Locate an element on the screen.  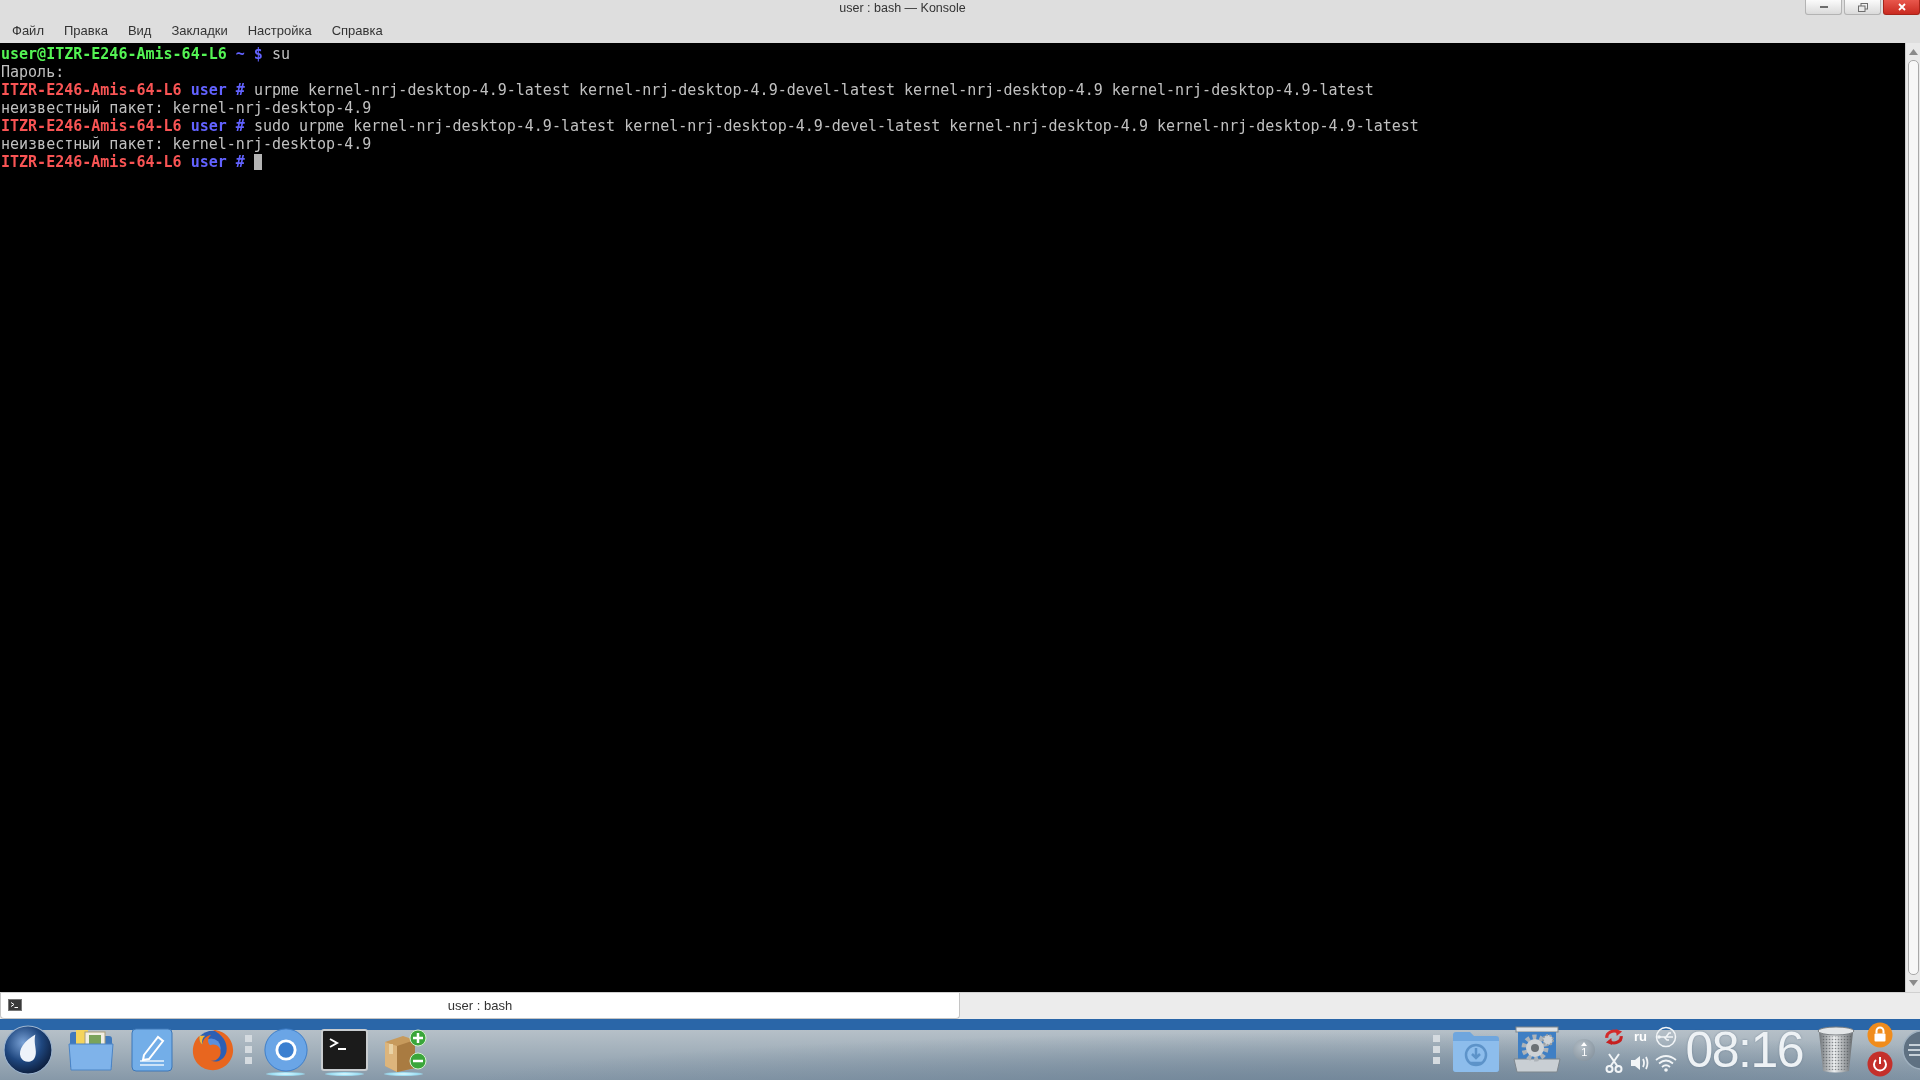
close-button is located at coordinates (1901, 7).